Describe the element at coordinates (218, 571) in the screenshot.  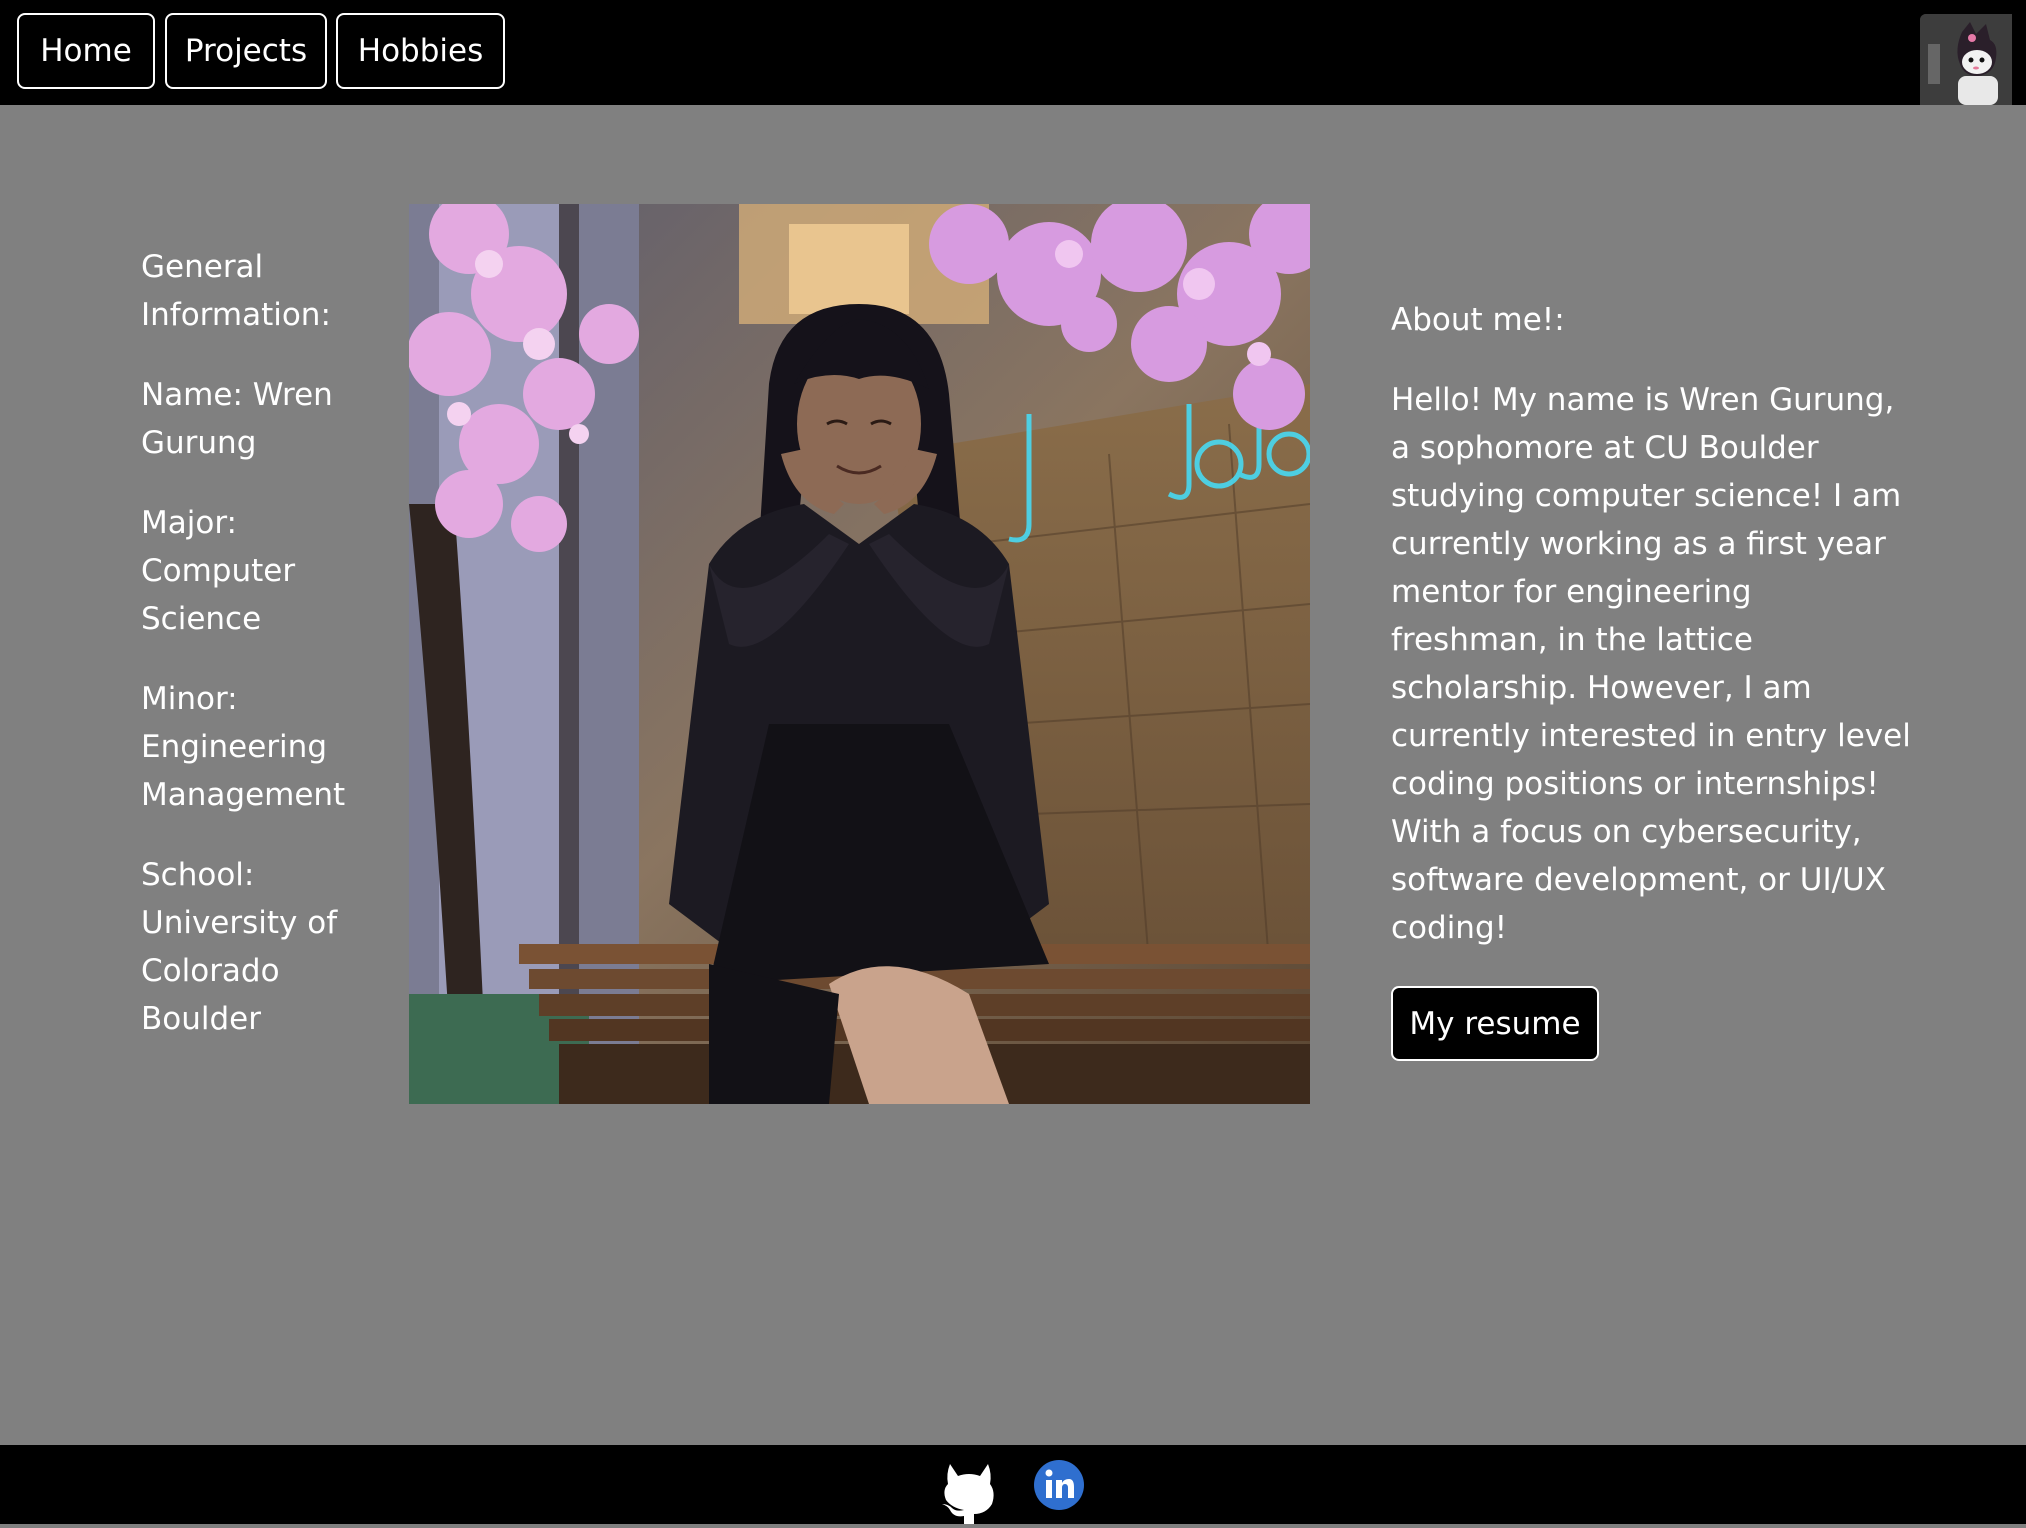
I see `info-major: Major: Computer Science` at that location.